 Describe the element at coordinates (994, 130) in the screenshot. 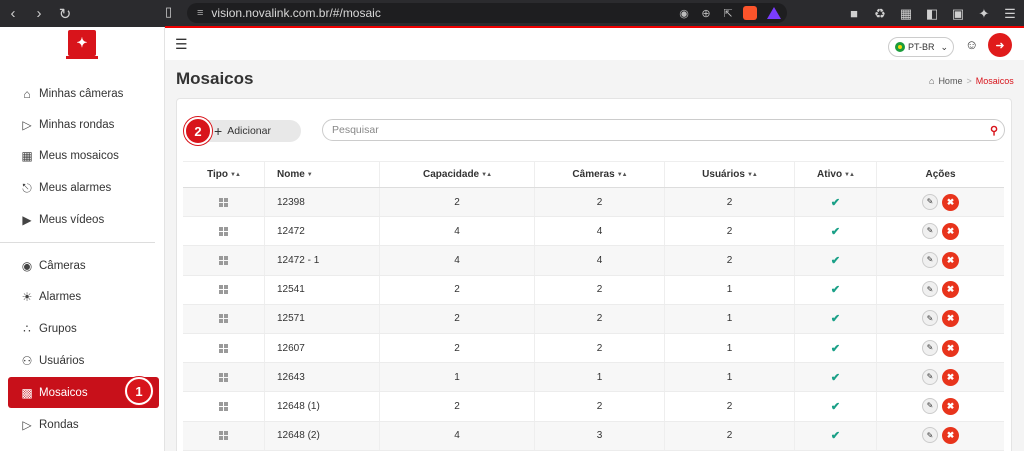

I see `search-icon: ⚲` at that location.